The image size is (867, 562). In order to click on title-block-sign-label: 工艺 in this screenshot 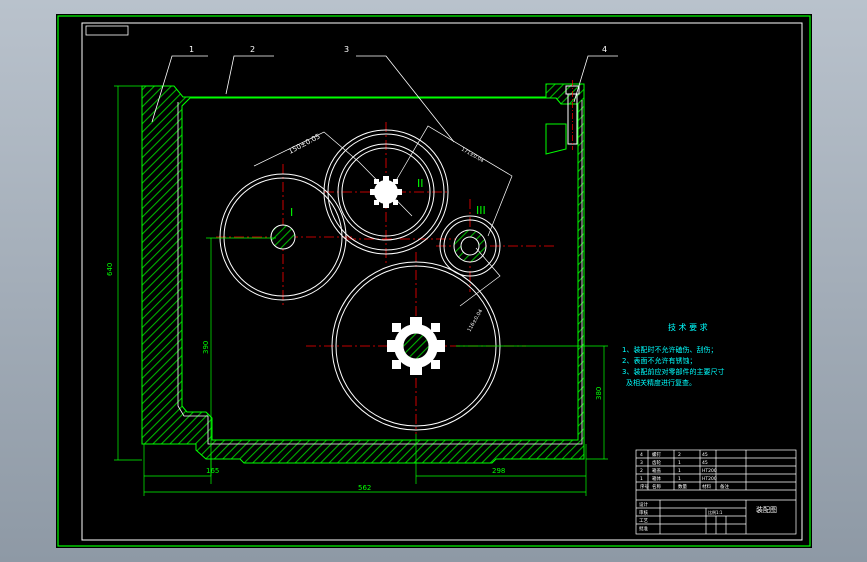, I will do `click(643, 521)`.